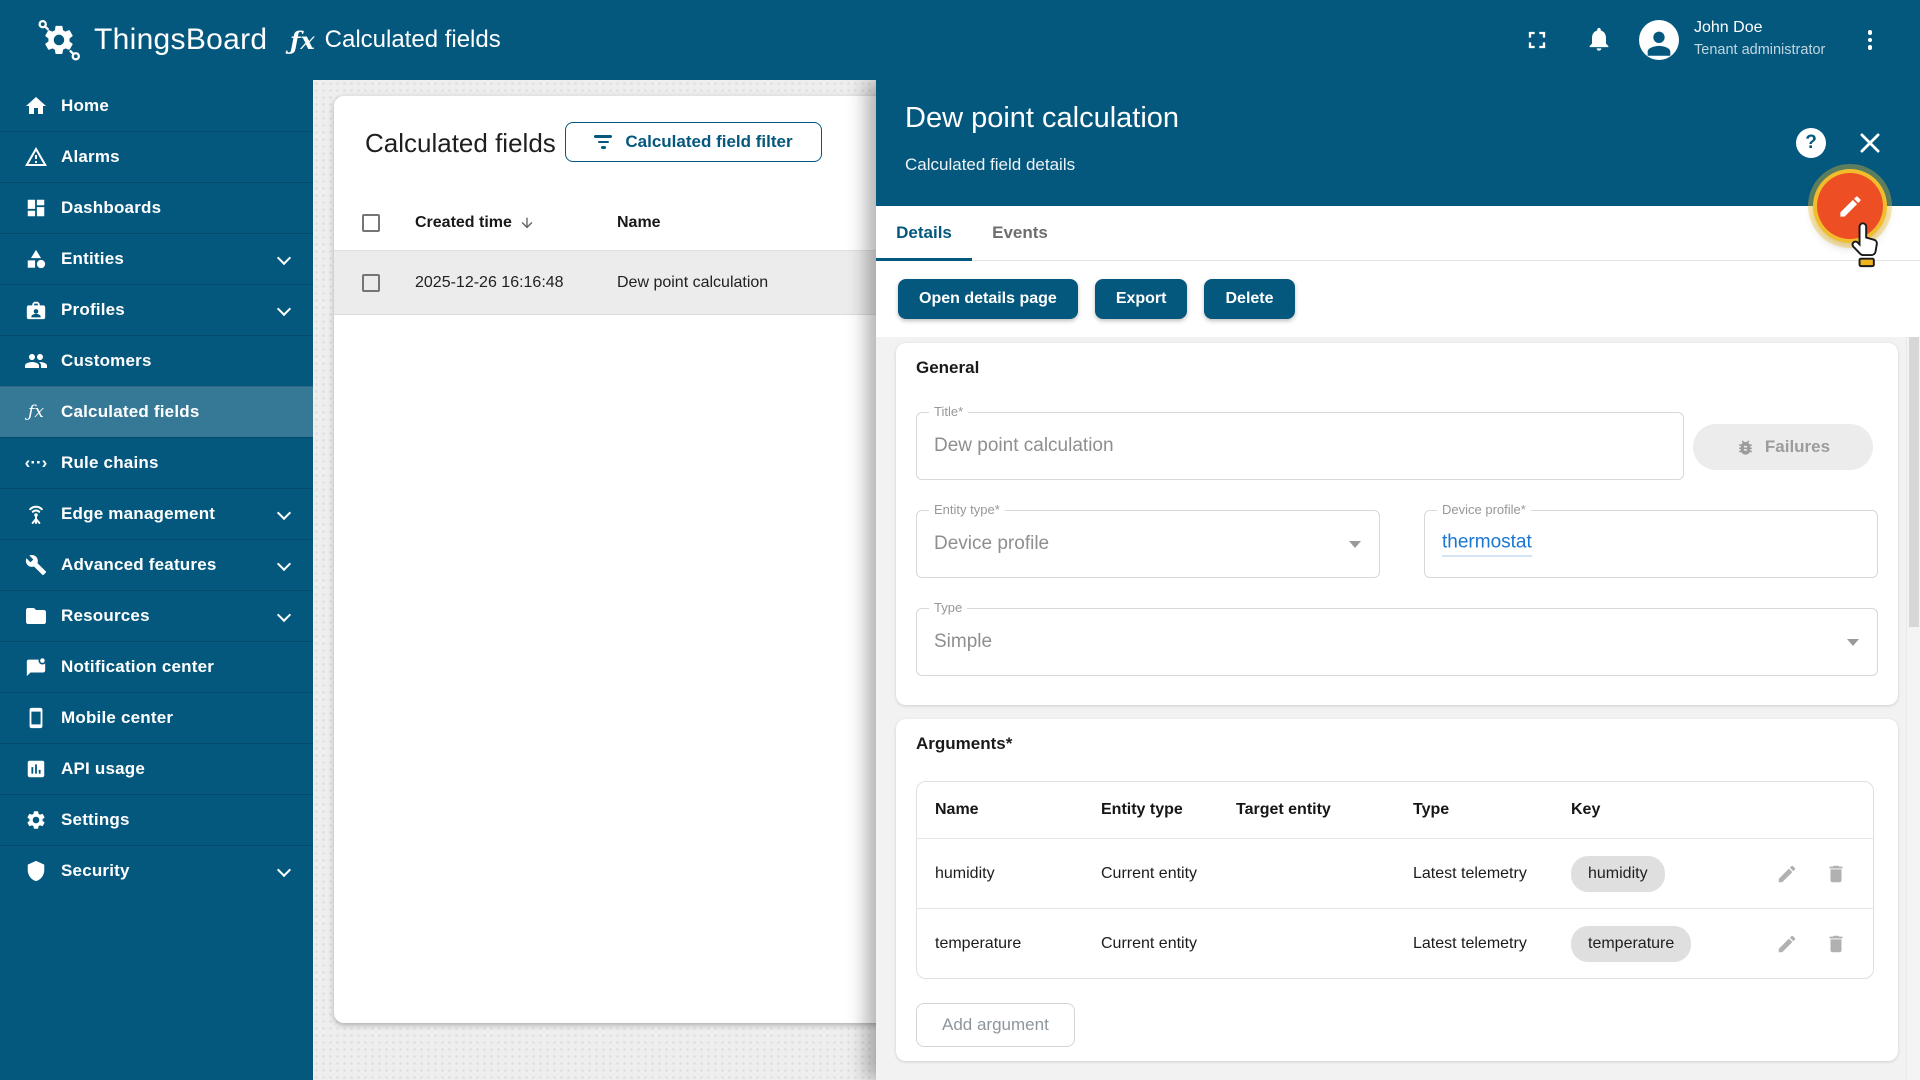 The image size is (1920, 1080). Describe the element at coordinates (156, 207) in the screenshot. I see `sidebar-item-dashboards: Dashboards` at that location.